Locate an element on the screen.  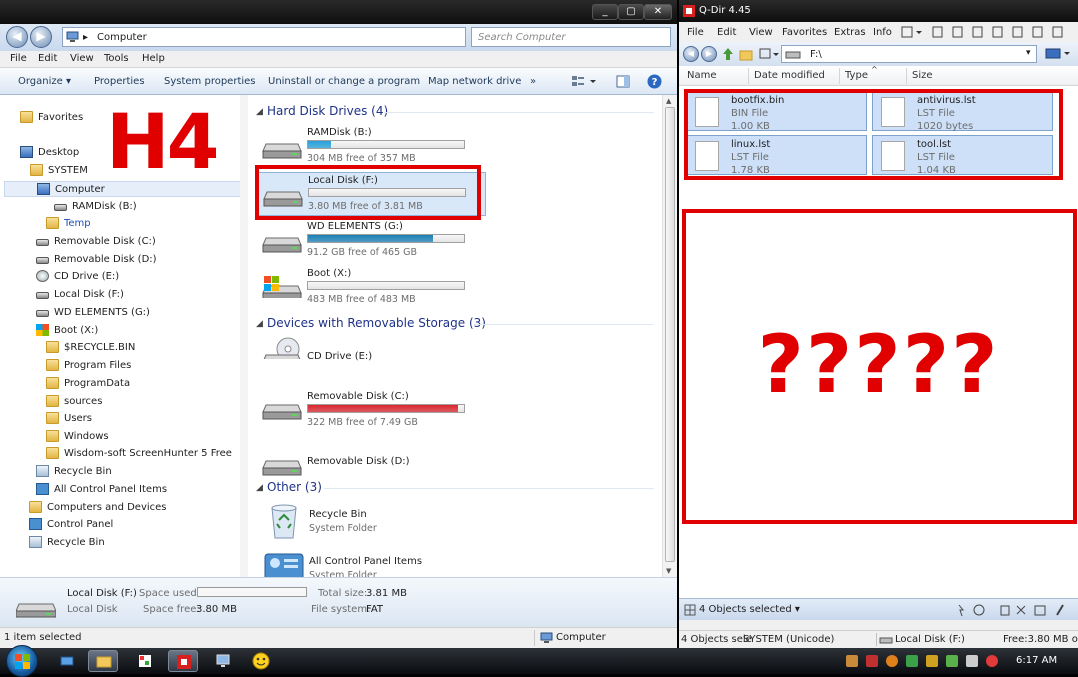
highlight-box is located at coordinates (873, 134).